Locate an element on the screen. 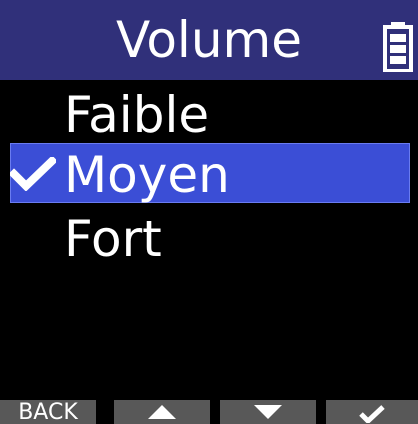  menu-item-label: Moyen is located at coordinates (147, 175).